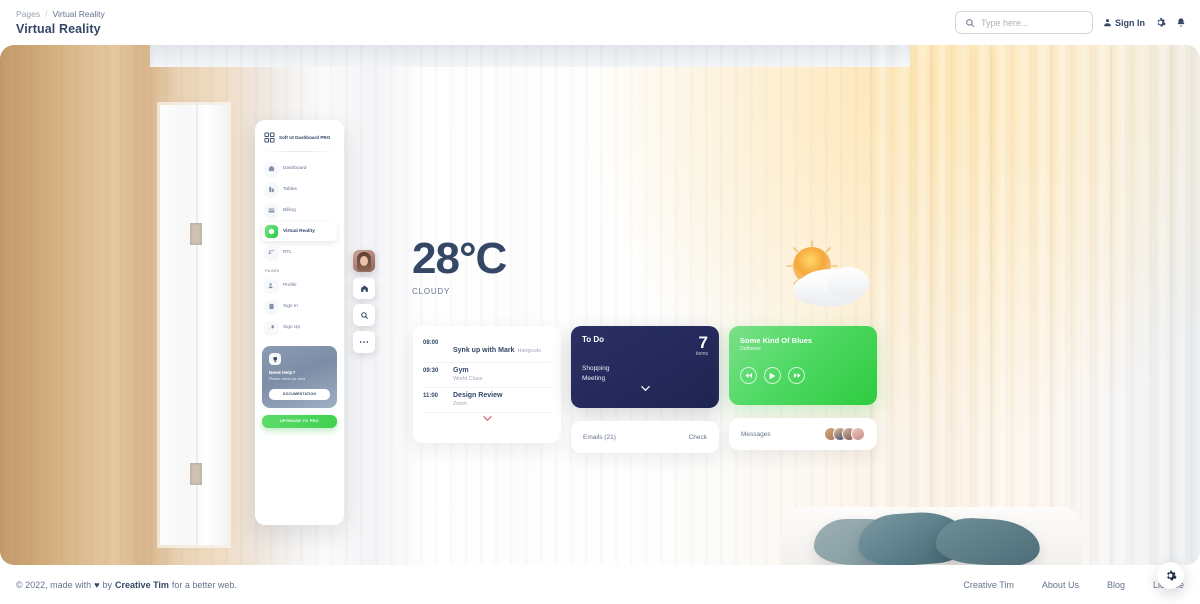 This screenshot has width=1200, height=604. Describe the element at coordinates (1032, 22) in the screenshot. I see `search-input` at that location.